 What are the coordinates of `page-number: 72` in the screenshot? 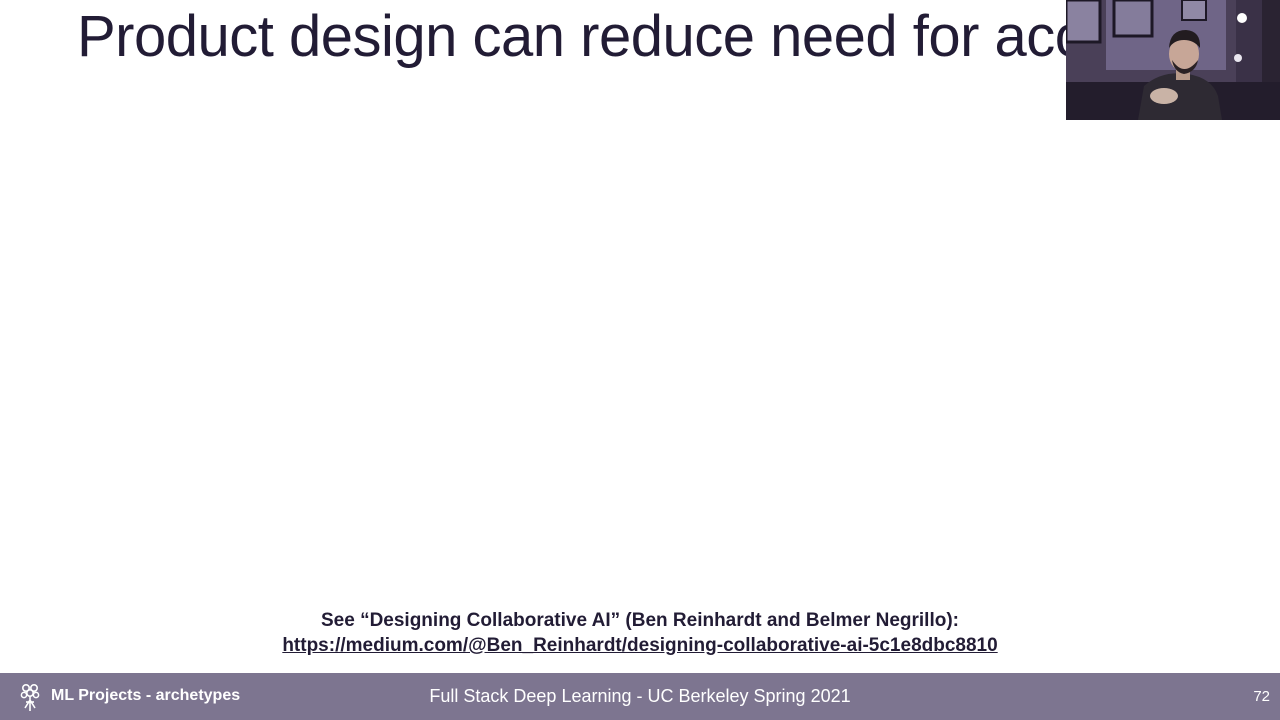 It's located at (1261, 696).